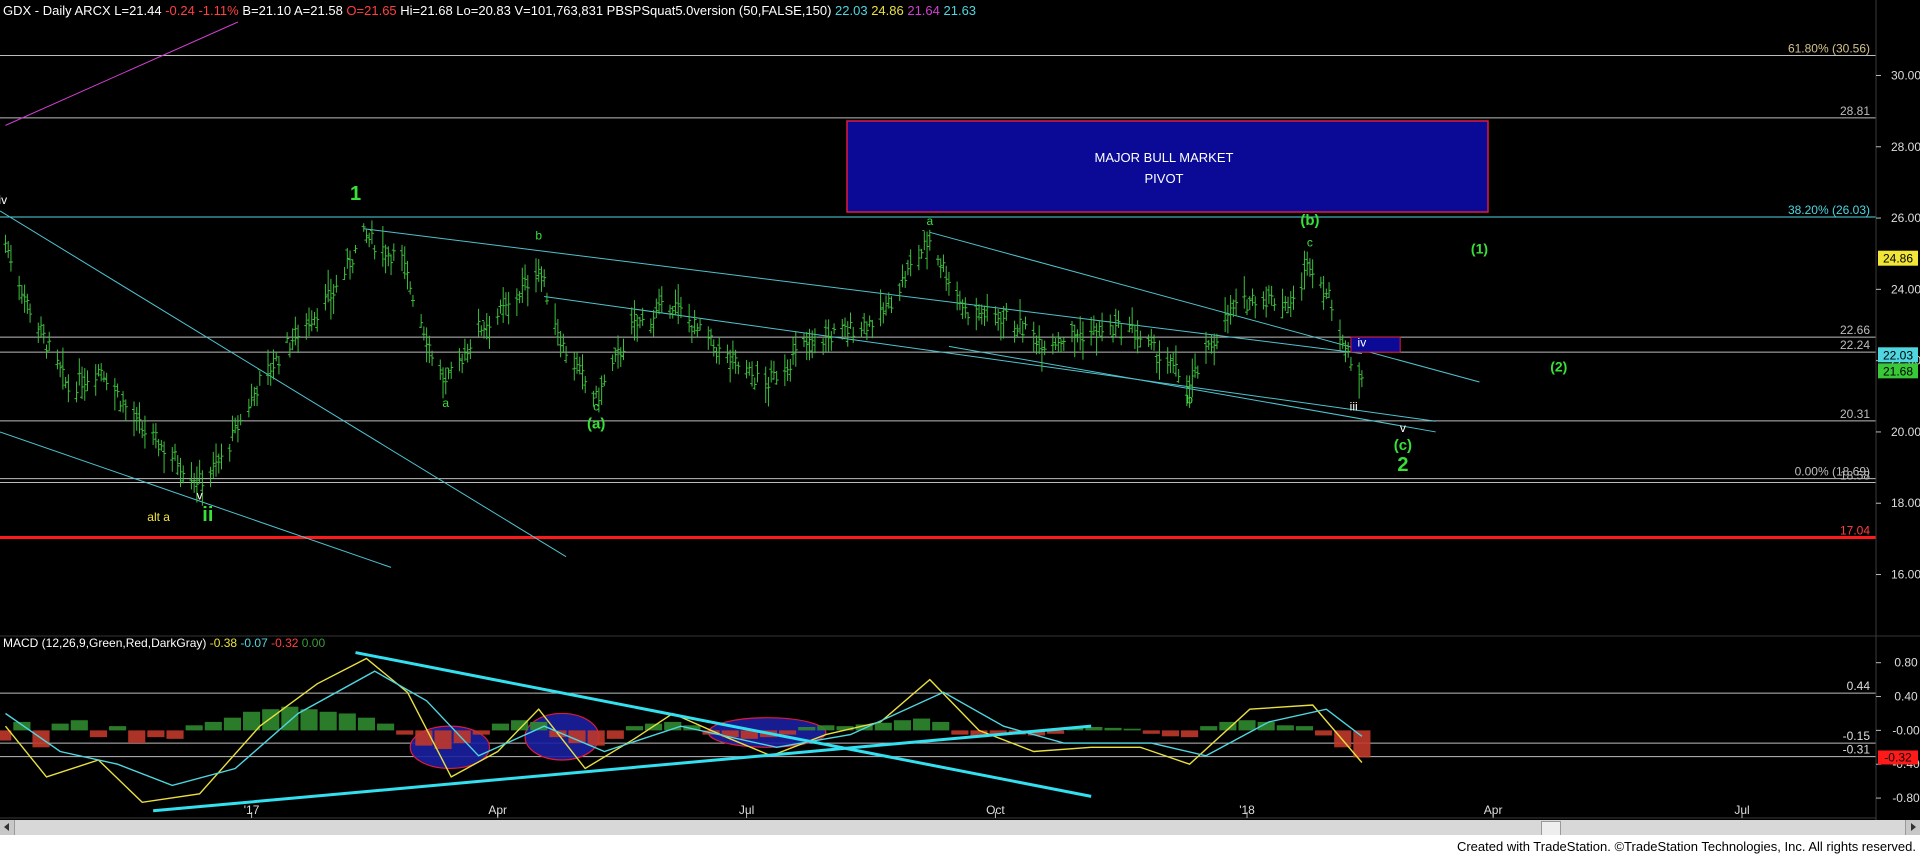 Image resolution: width=1920 pixels, height=858 pixels. What do you see at coordinates (178, 10) in the screenshot?
I see `header-field: -0.24` at bounding box center [178, 10].